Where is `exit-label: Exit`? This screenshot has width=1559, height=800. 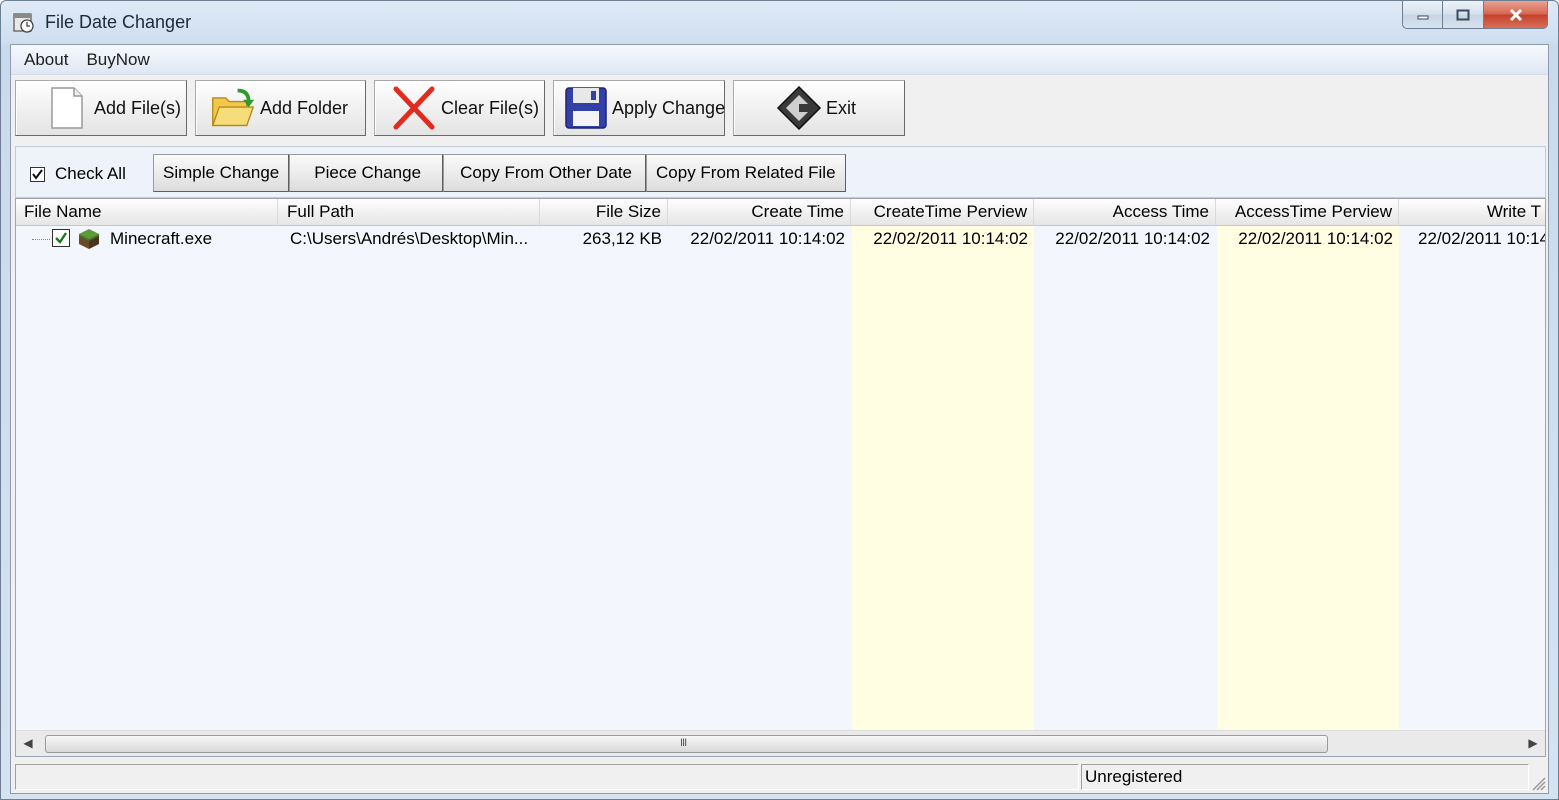 exit-label: Exit is located at coordinates (841, 107).